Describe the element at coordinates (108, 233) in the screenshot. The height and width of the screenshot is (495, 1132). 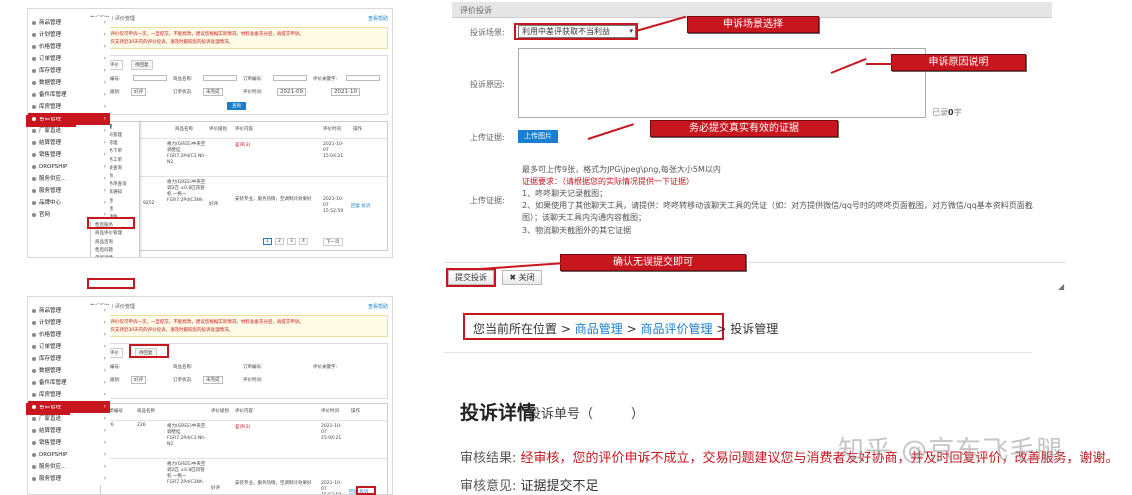
I see `flyout-item: 商品评价管理` at that location.